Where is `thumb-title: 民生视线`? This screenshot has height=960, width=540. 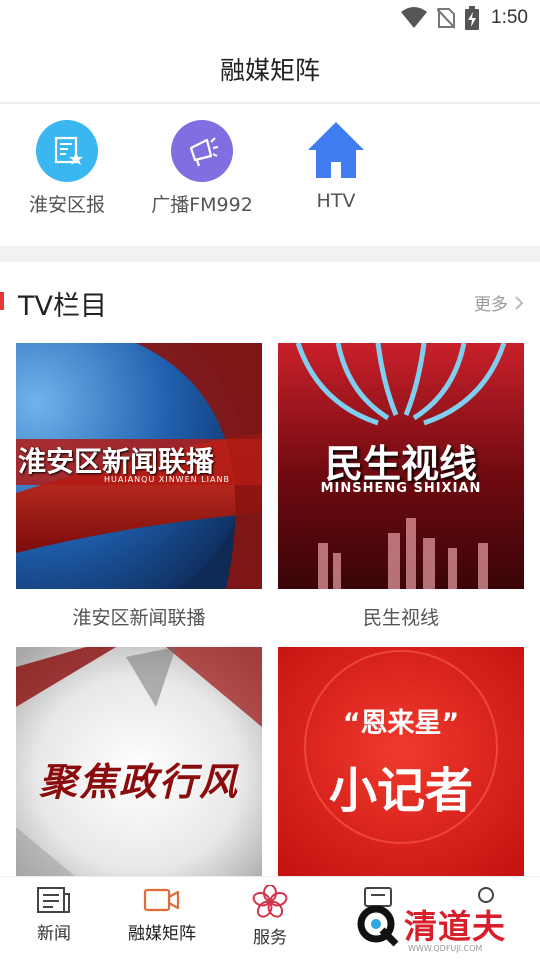
thumb-title: 民生视线 is located at coordinates (400, 464).